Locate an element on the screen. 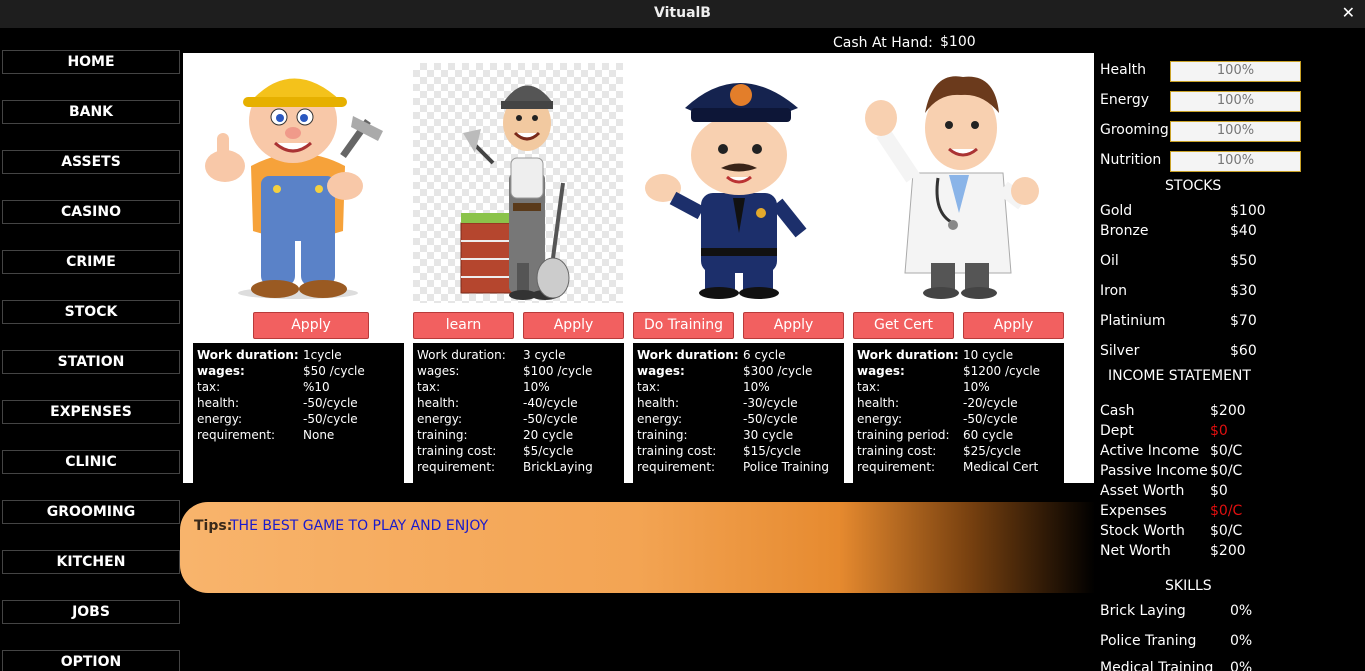  income-row: Asset Worth $0 is located at coordinates (1164, 493).